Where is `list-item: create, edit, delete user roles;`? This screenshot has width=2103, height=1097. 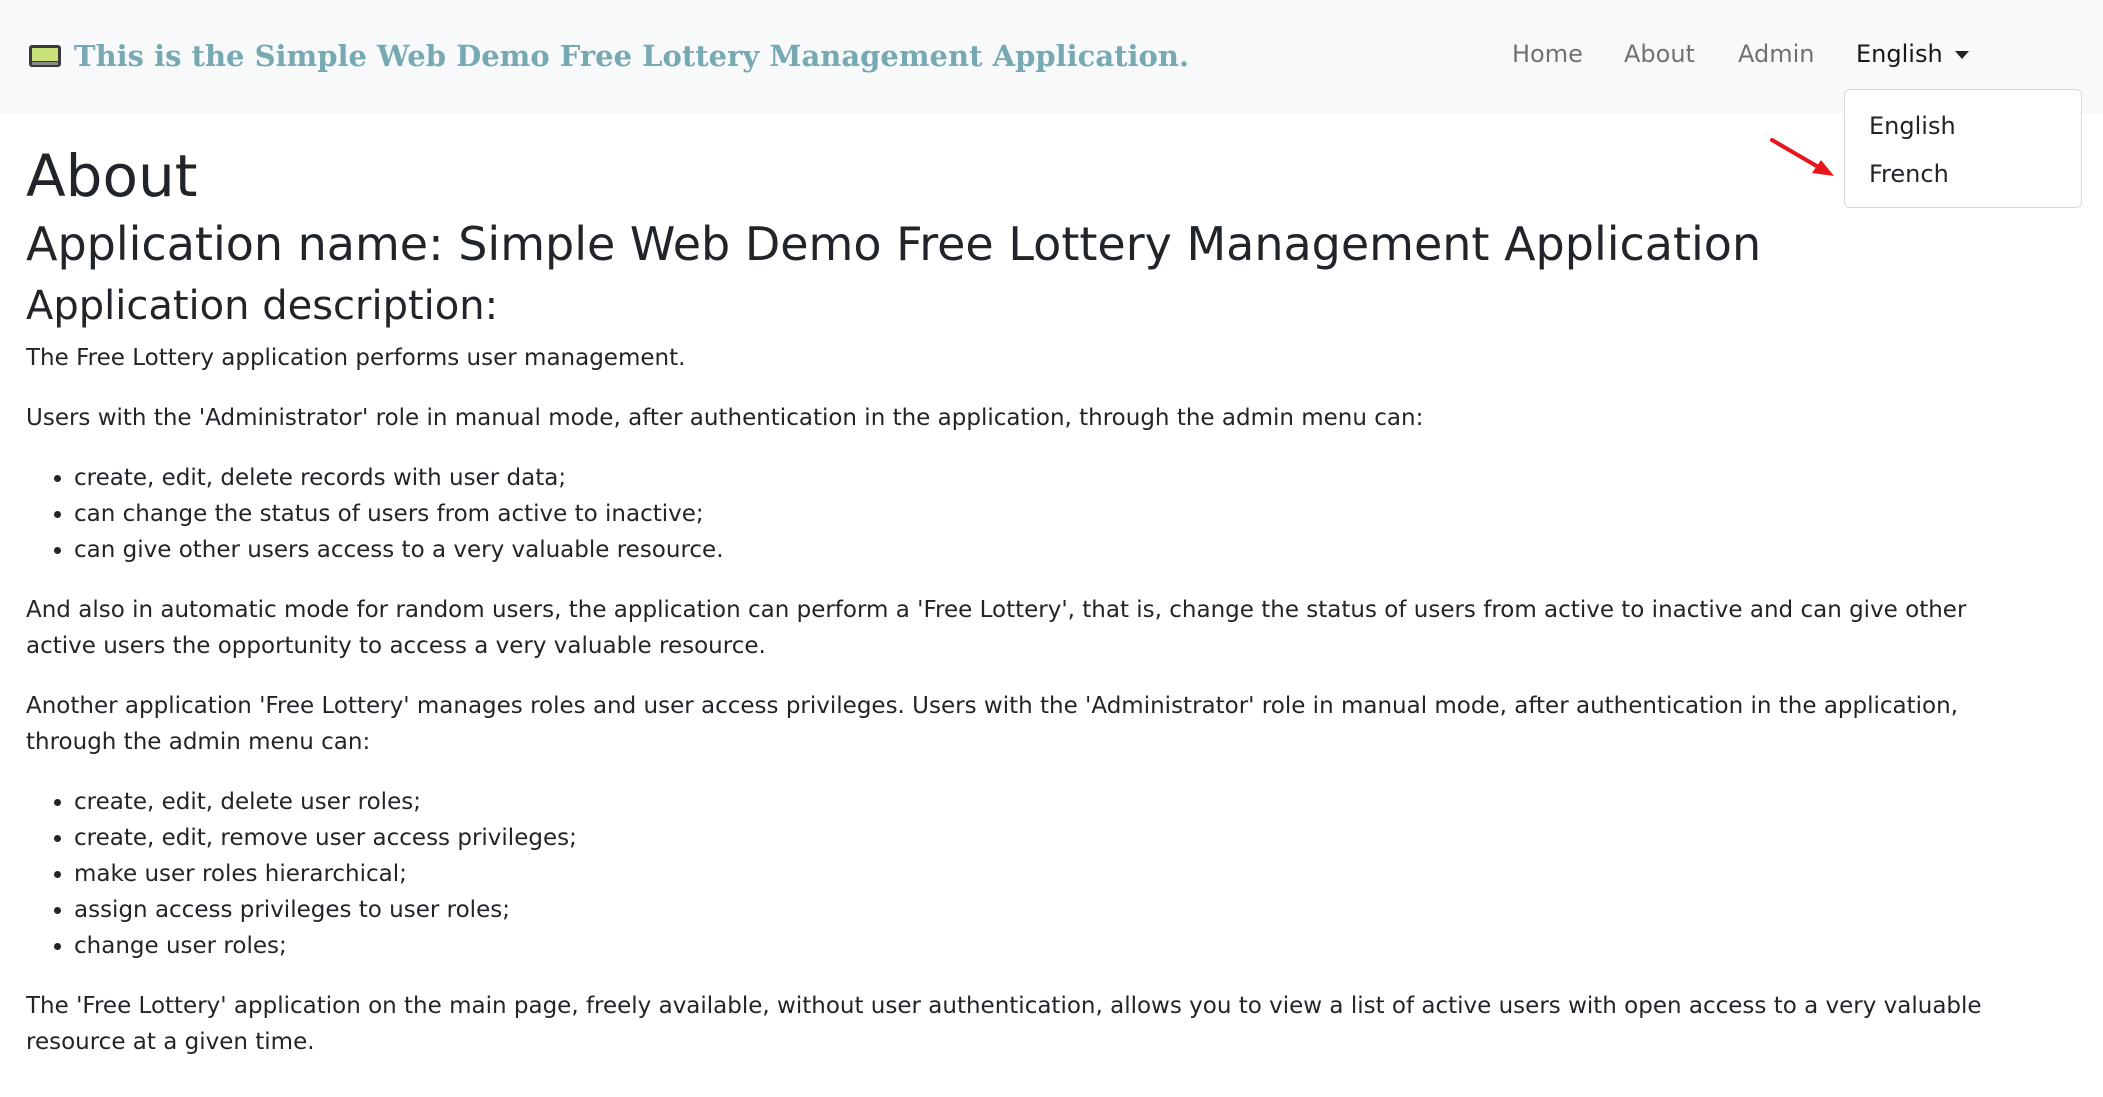 list-item: create, edit, delete user roles; is located at coordinates (1030, 802).